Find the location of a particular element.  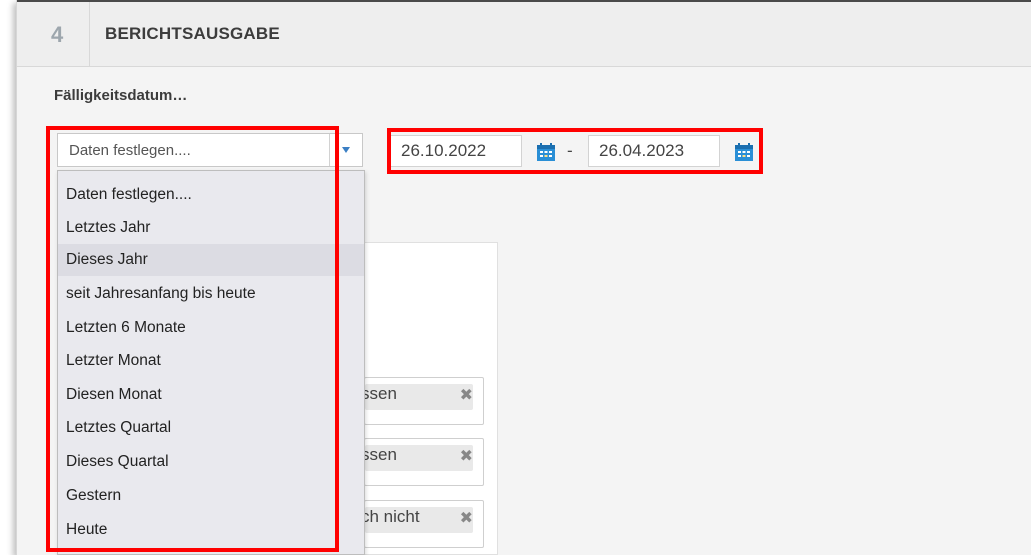

section-title: BERICHTSAUSGABE is located at coordinates (192, 33).